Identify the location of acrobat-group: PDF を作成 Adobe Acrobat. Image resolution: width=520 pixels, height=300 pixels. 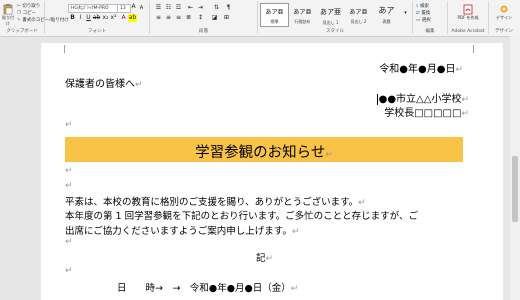
(468, 17).